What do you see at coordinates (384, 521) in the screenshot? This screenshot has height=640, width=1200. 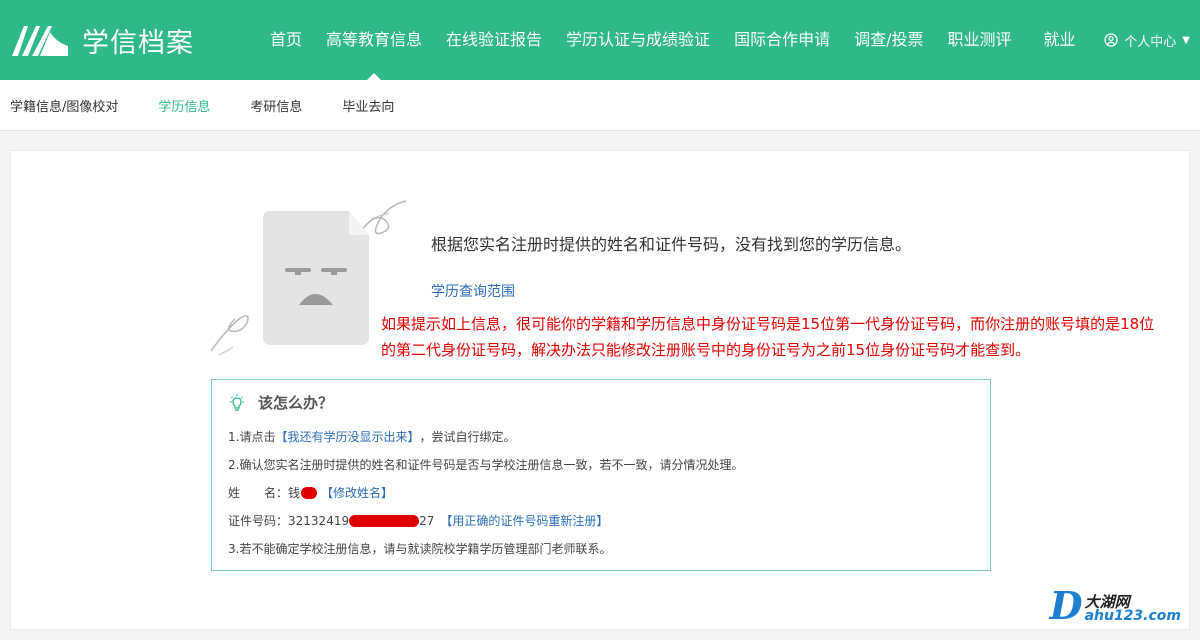 I see `id-redaction-mark` at bounding box center [384, 521].